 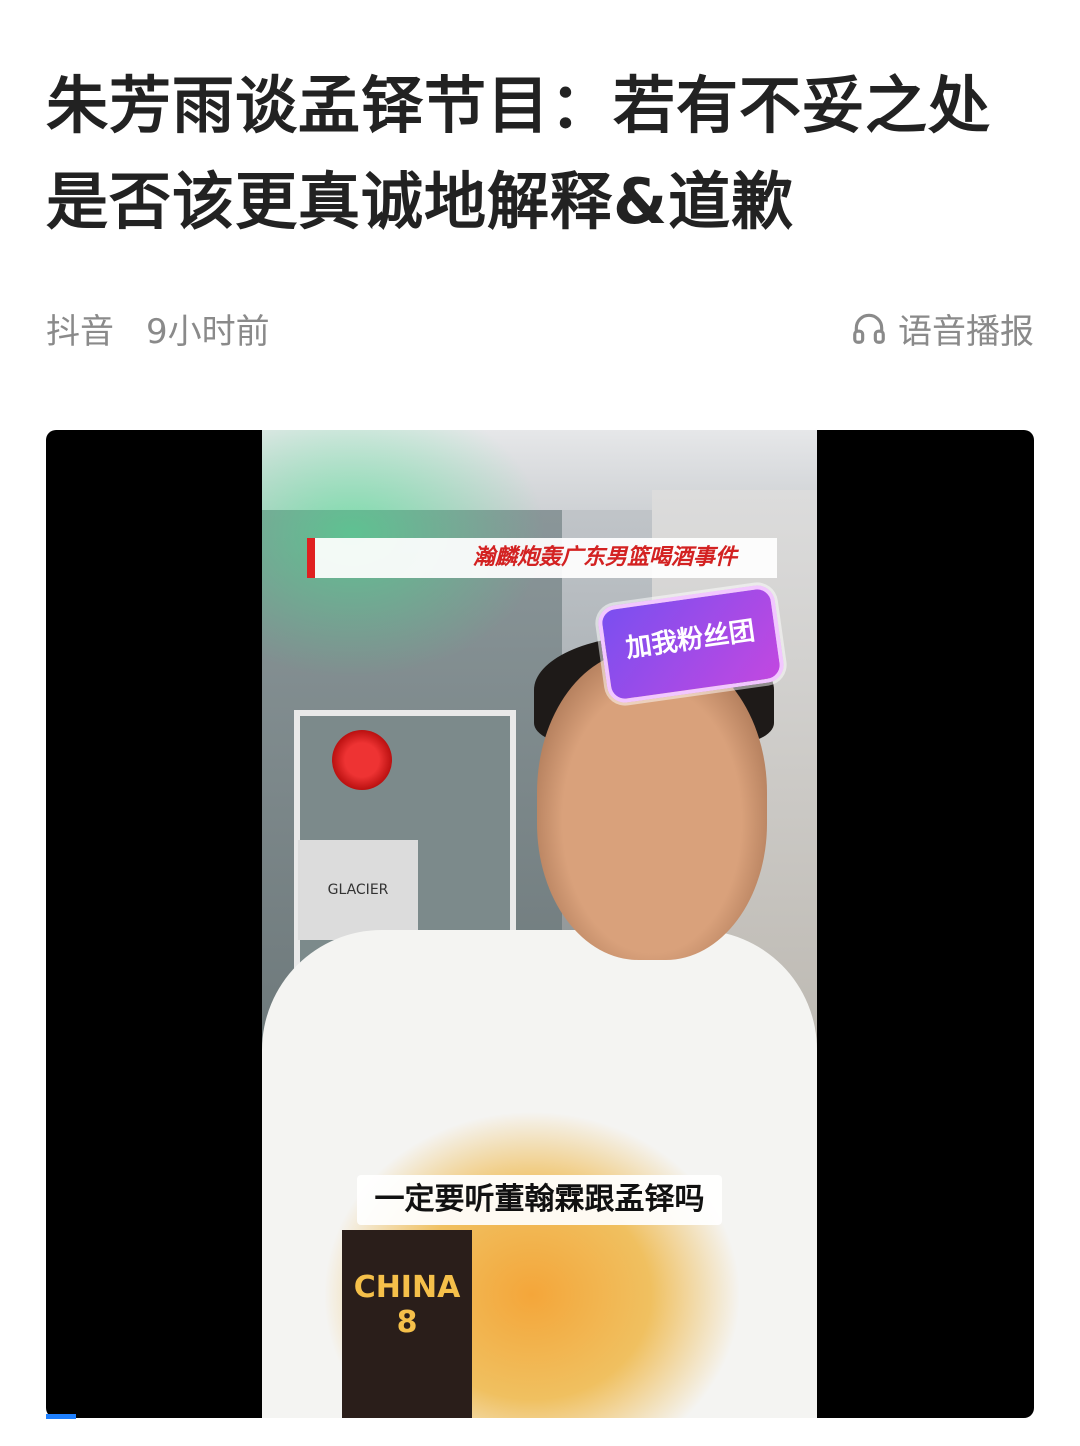 I want to click on glacier-box: GLACIER, so click(x=358, y=890).